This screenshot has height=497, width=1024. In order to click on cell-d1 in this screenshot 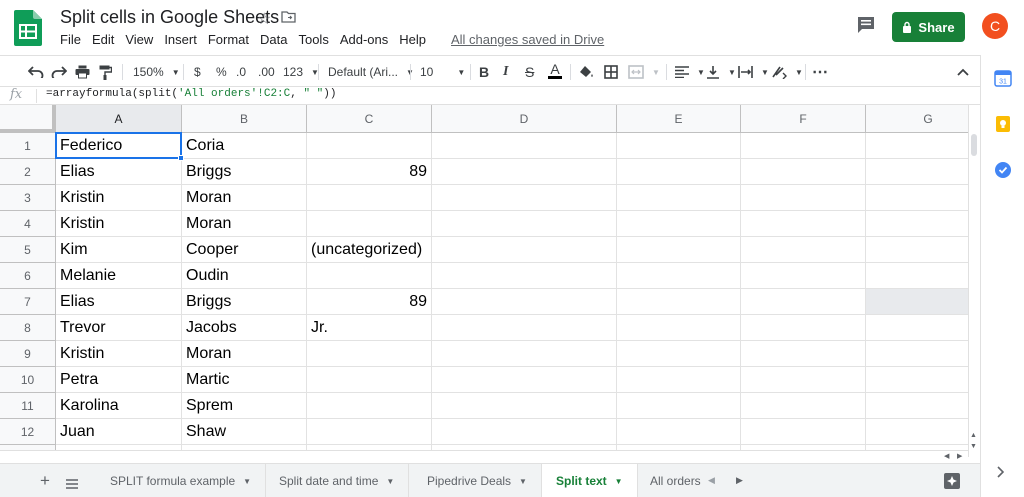, I will do `click(524, 146)`.